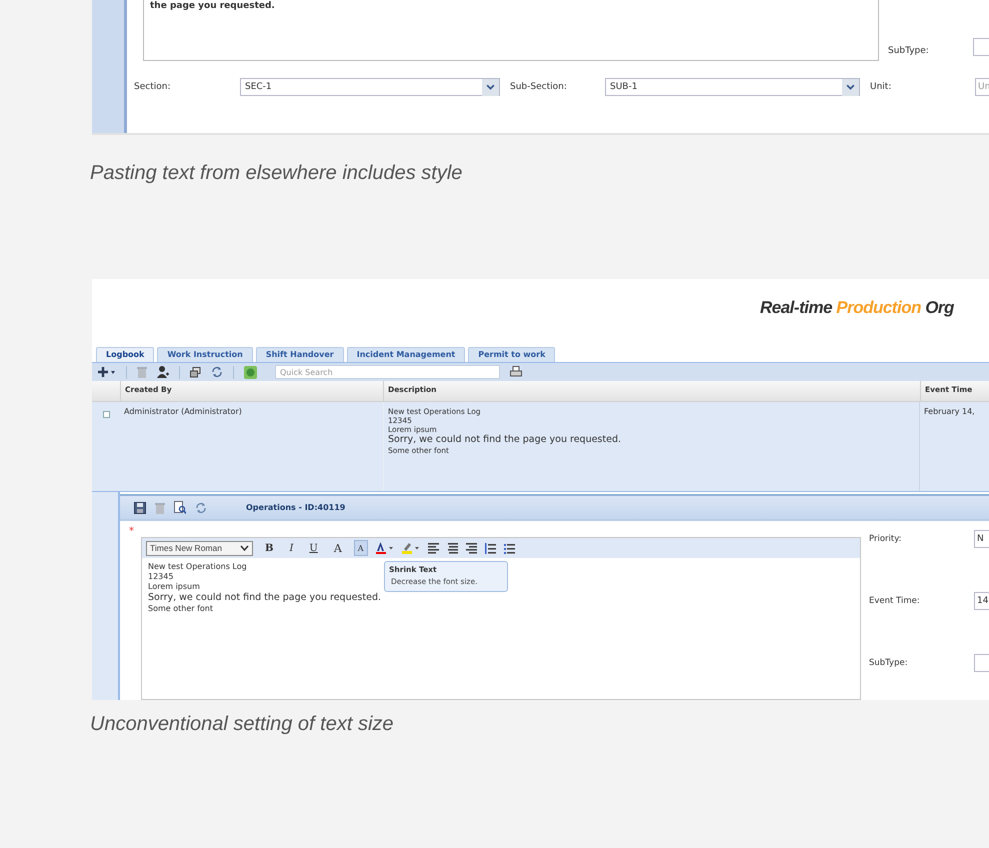 This screenshot has width=989, height=848. What do you see at coordinates (205, 354) in the screenshot?
I see `tab: Work Instruction` at bounding box center [205, 354].